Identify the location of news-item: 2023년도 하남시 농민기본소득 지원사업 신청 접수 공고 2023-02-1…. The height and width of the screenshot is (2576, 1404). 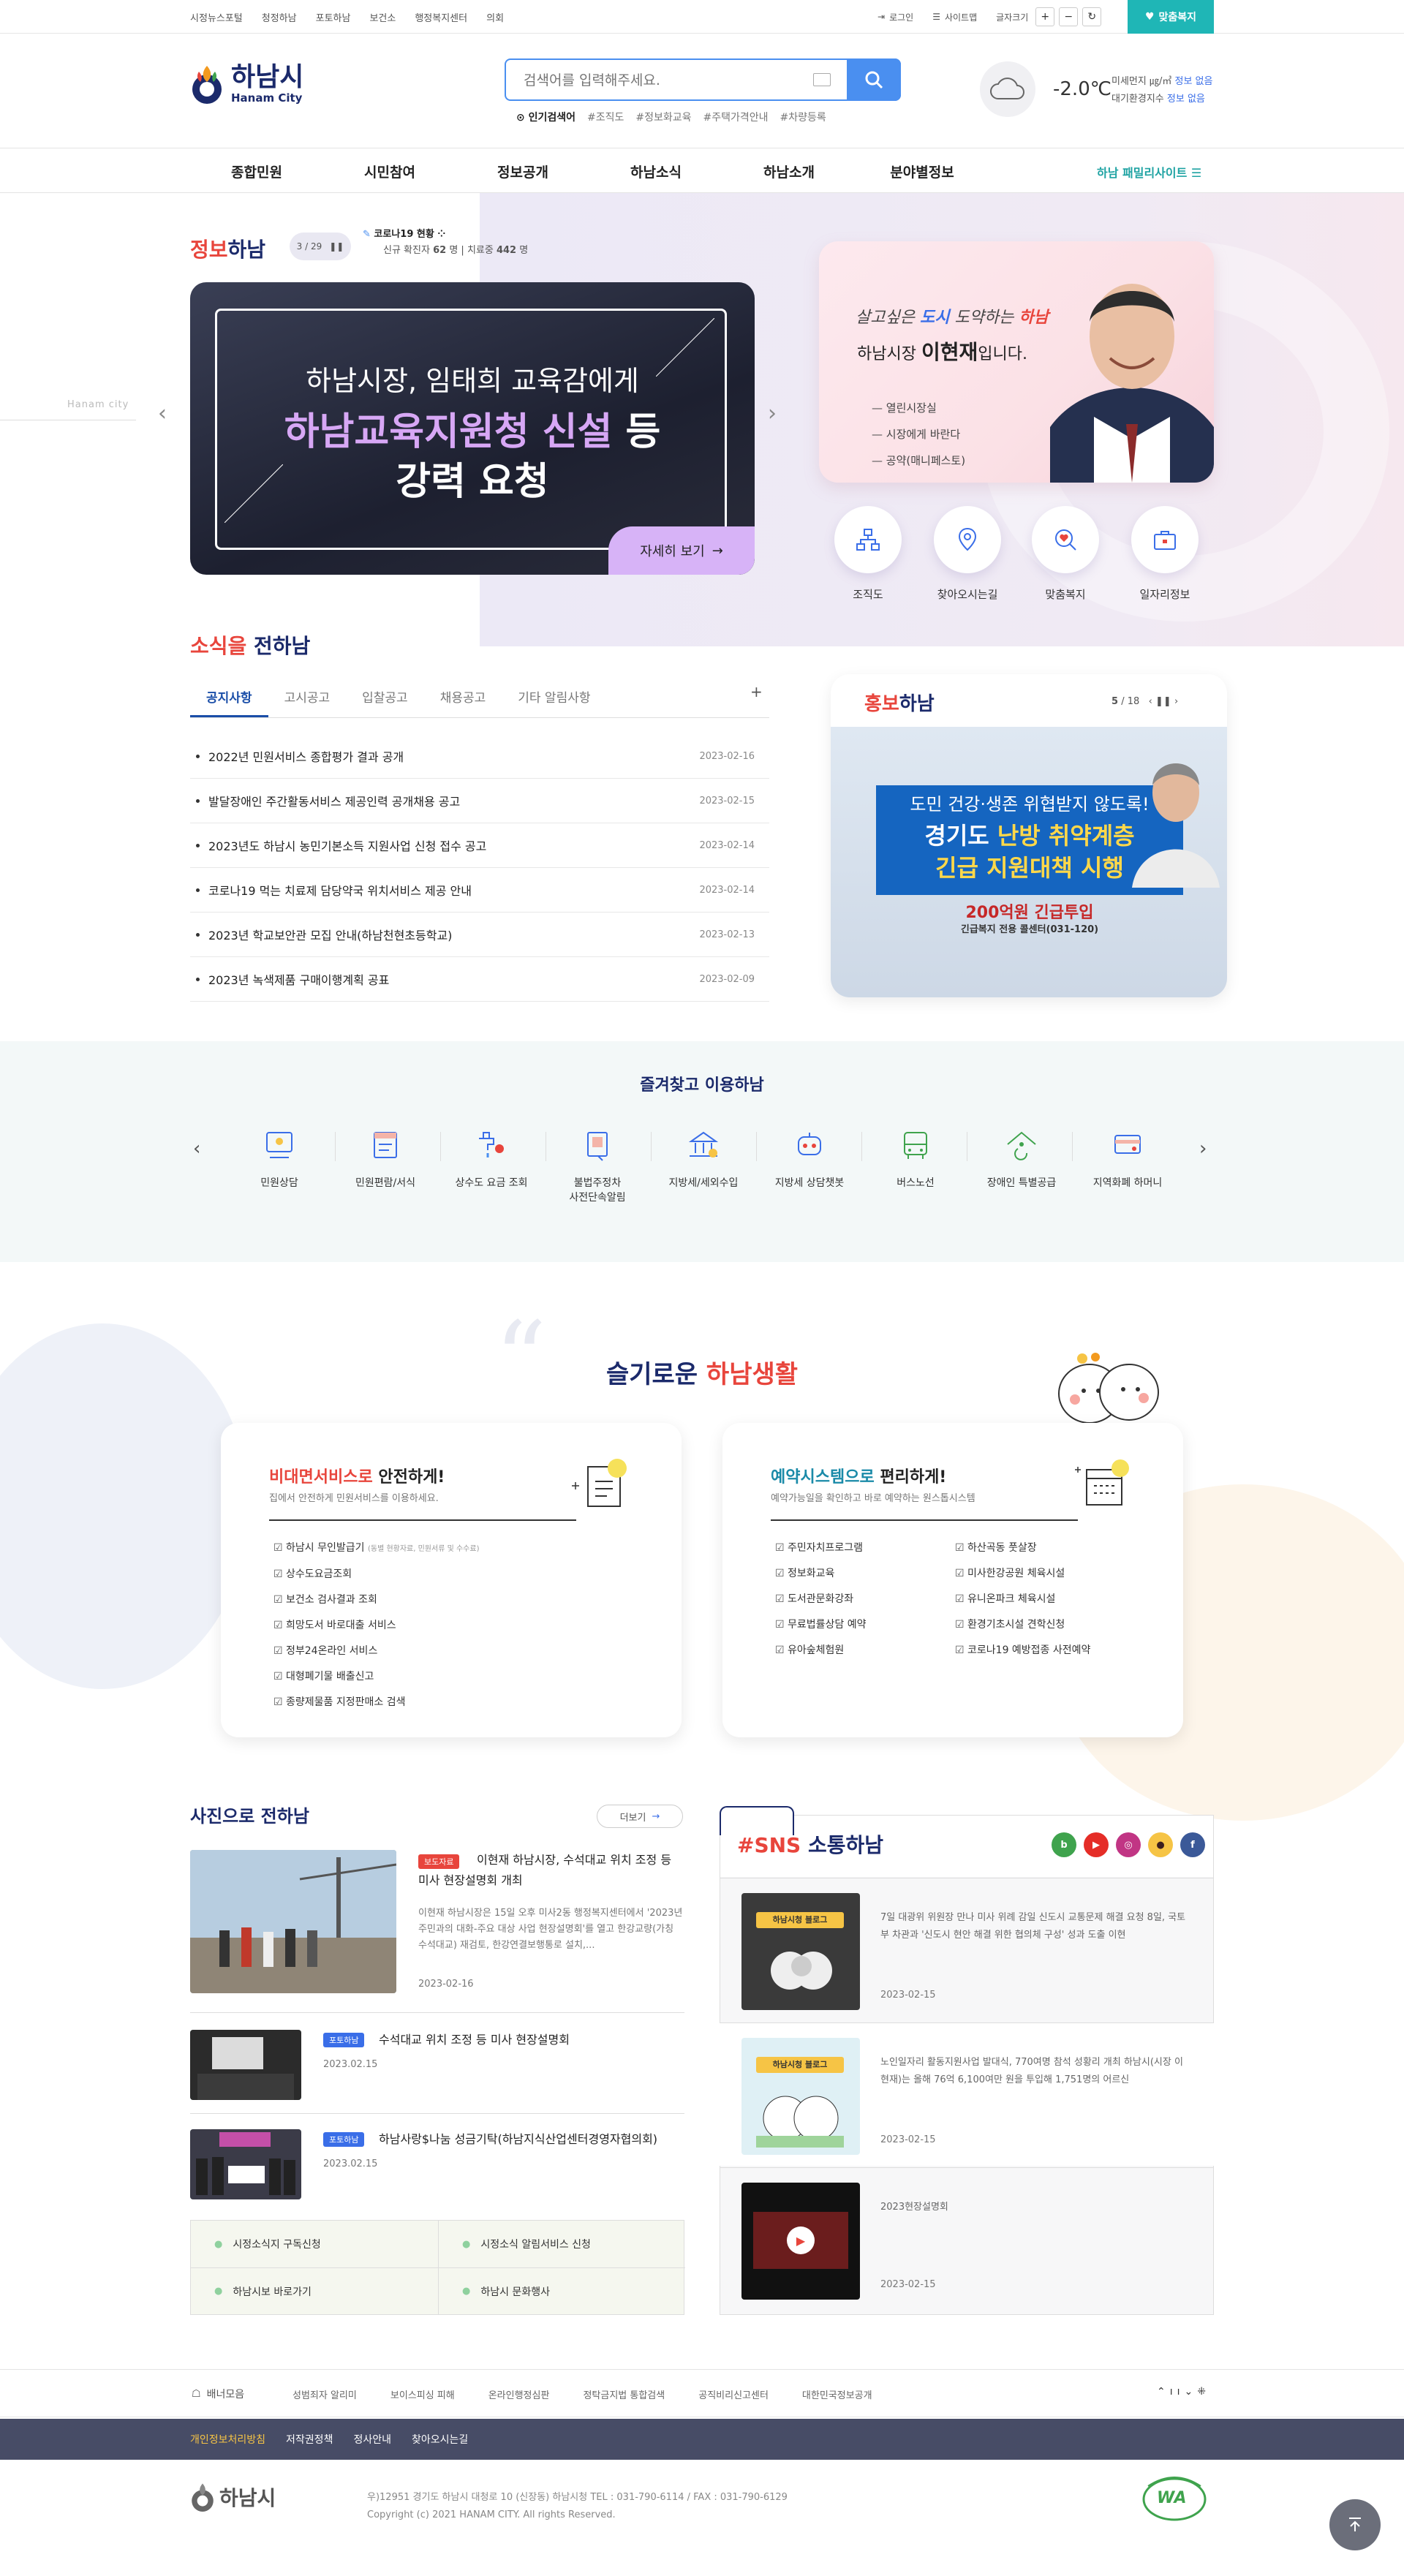
(479, 845).